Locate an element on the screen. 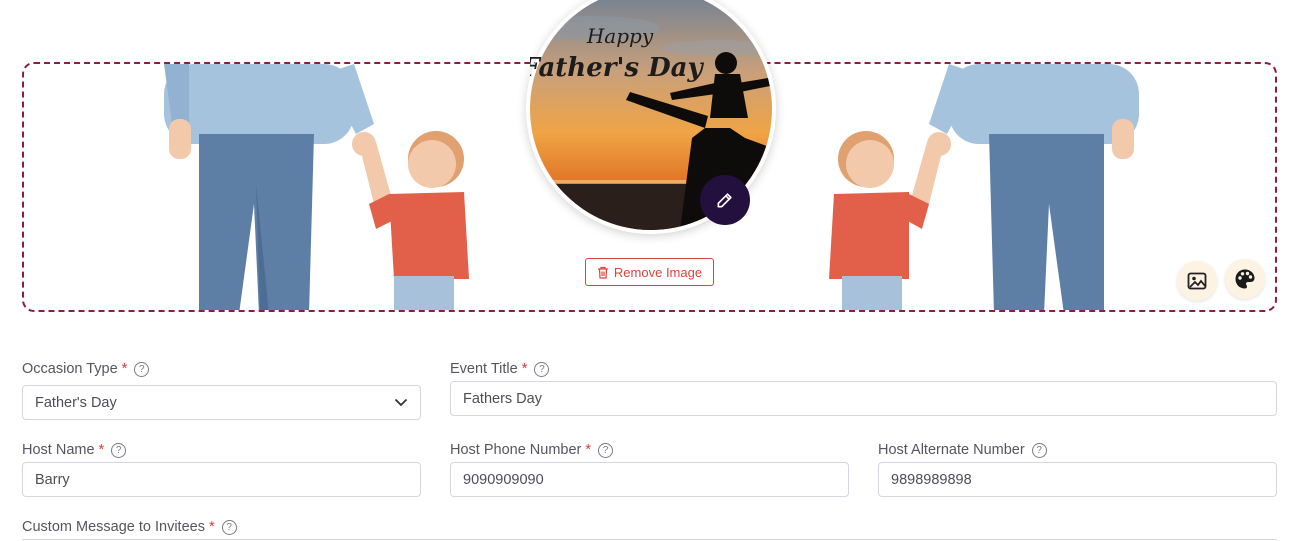 The width and height of the screenshot is (1299, 541). pencil-icon is located at coordinates (724, 200).